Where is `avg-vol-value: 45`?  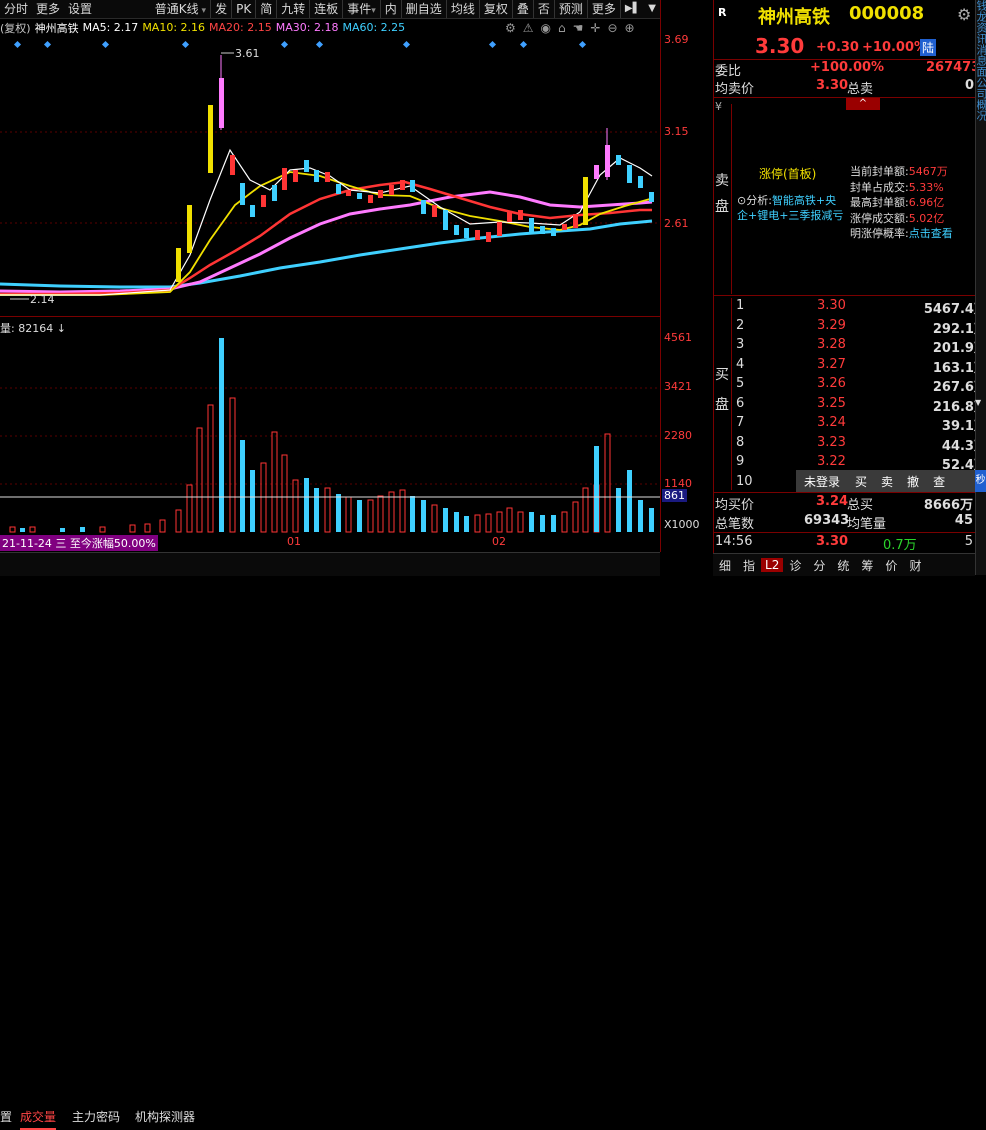 avg-vol-value: 45 is located at coordinates (963, 520).